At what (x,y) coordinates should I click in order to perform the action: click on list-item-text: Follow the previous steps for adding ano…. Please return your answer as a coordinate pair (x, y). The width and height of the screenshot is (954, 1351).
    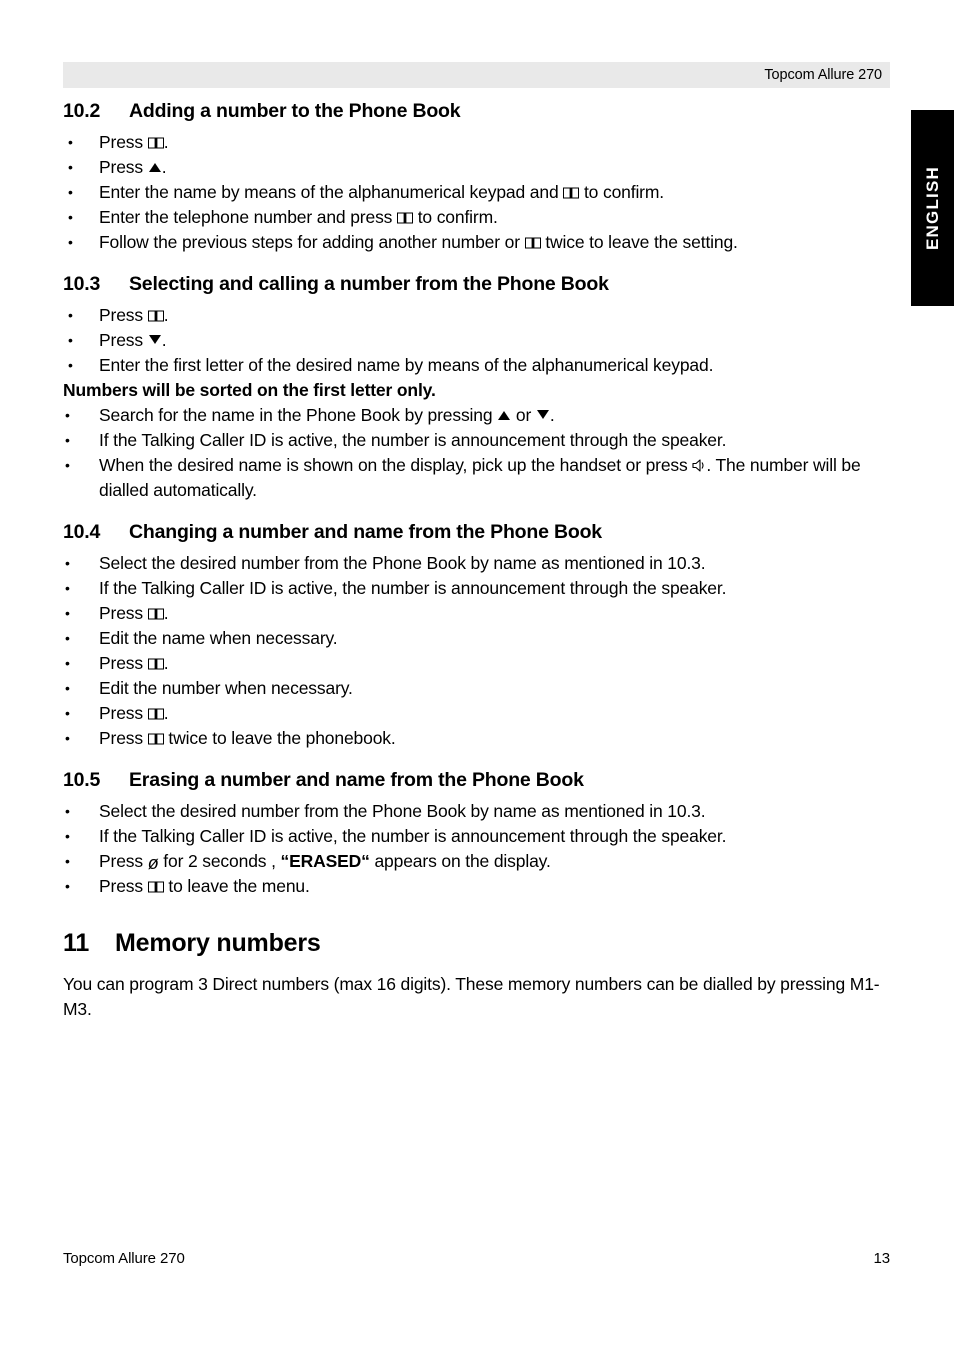
    Looking at the image, I should click on (312, 242).